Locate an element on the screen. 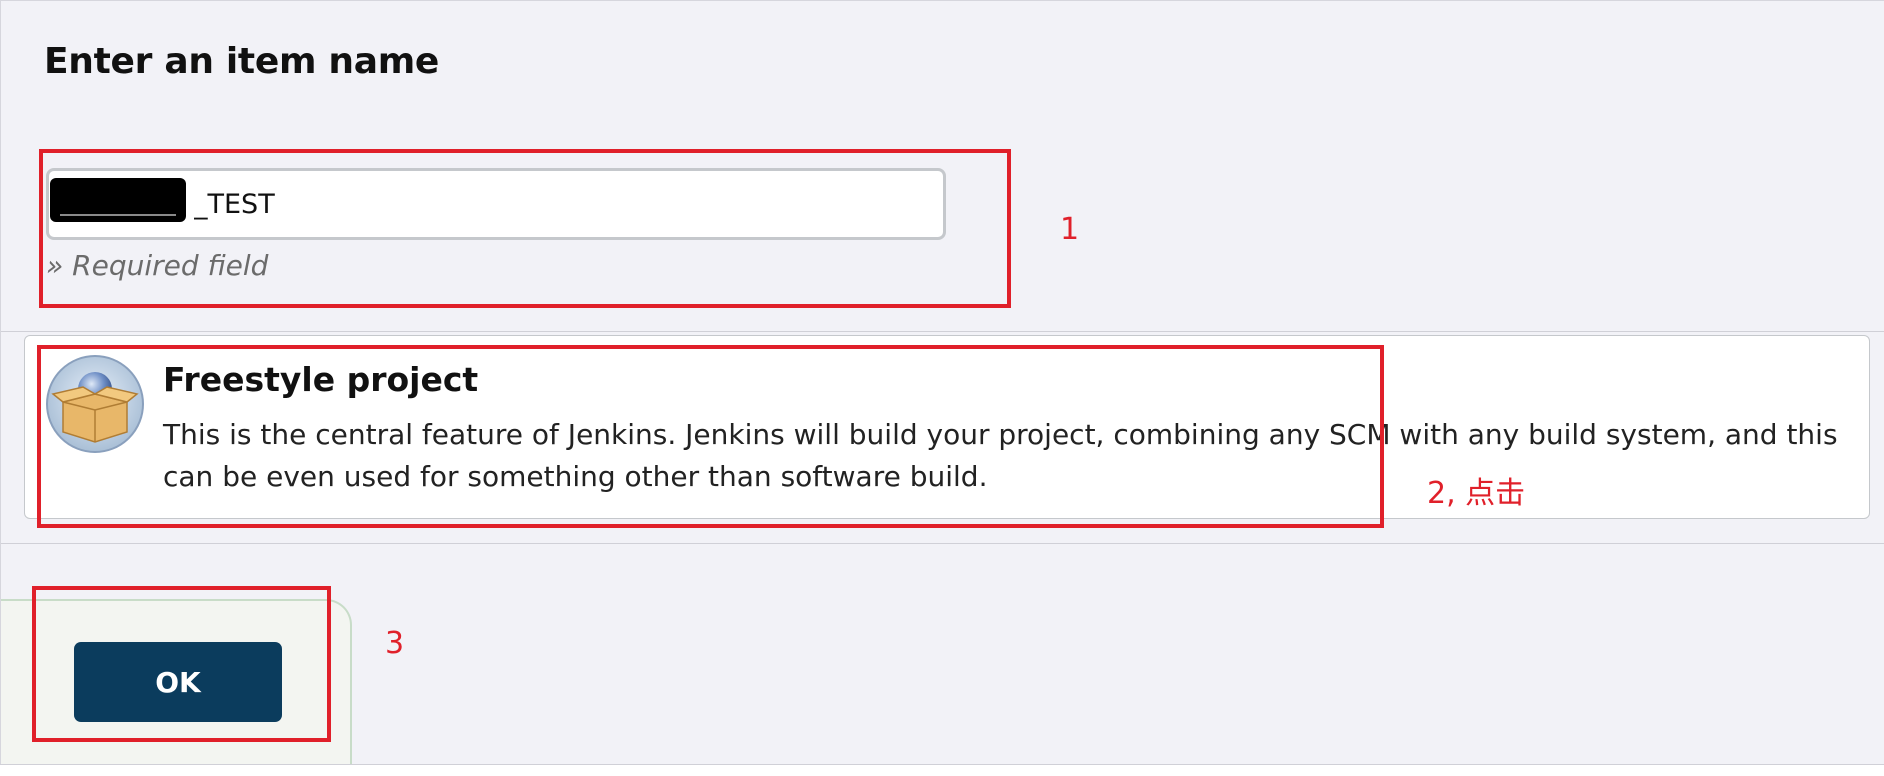  annotation-label-step1: 1 is located at coordinates (1070, 229).